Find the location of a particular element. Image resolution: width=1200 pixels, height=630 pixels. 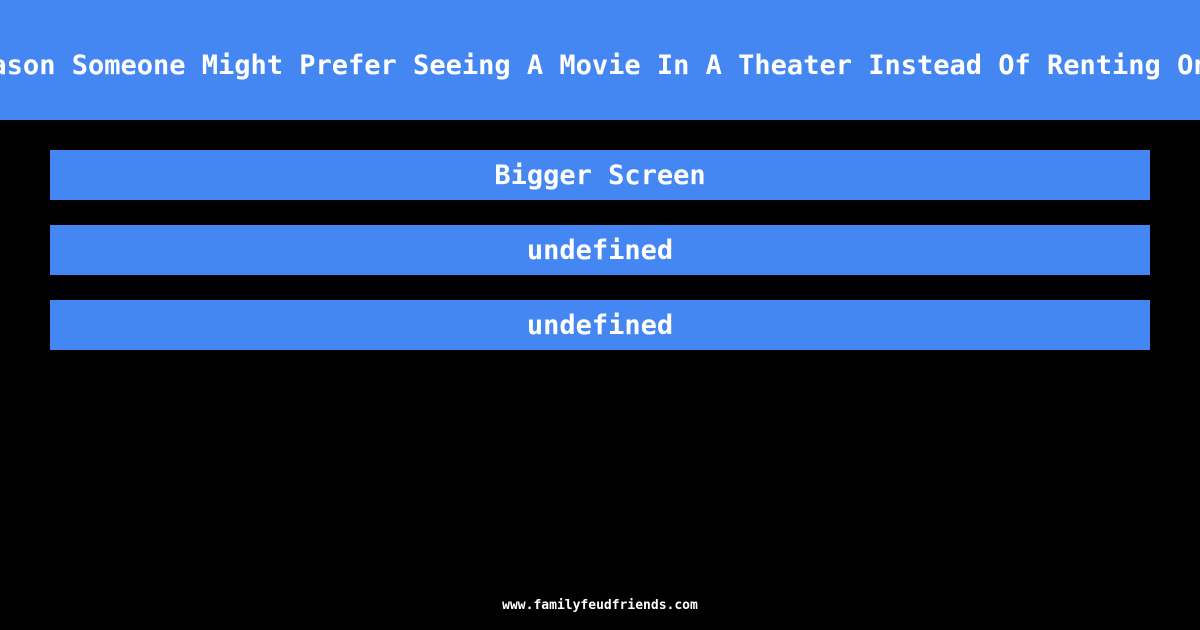

answer-text: Bigger Screen is located at coordinates (600, 175).